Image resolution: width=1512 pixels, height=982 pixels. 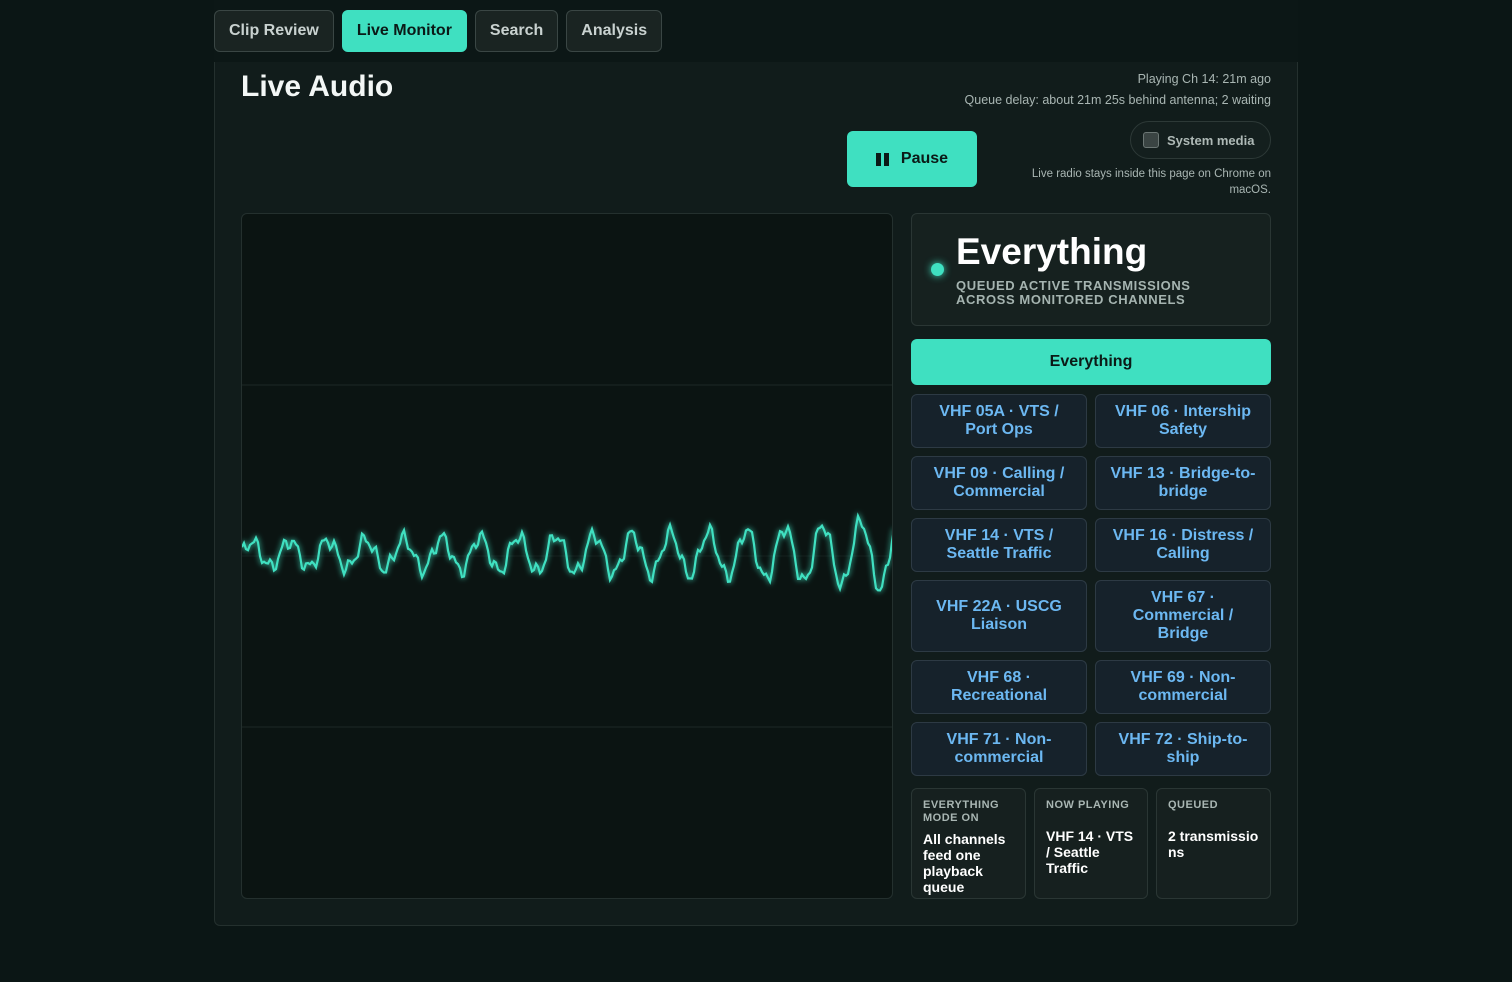 What do you see at coordinates (1211, 140) in the screenshot?
I see `system-media-label: System media` at bounding box center [1211, 140].